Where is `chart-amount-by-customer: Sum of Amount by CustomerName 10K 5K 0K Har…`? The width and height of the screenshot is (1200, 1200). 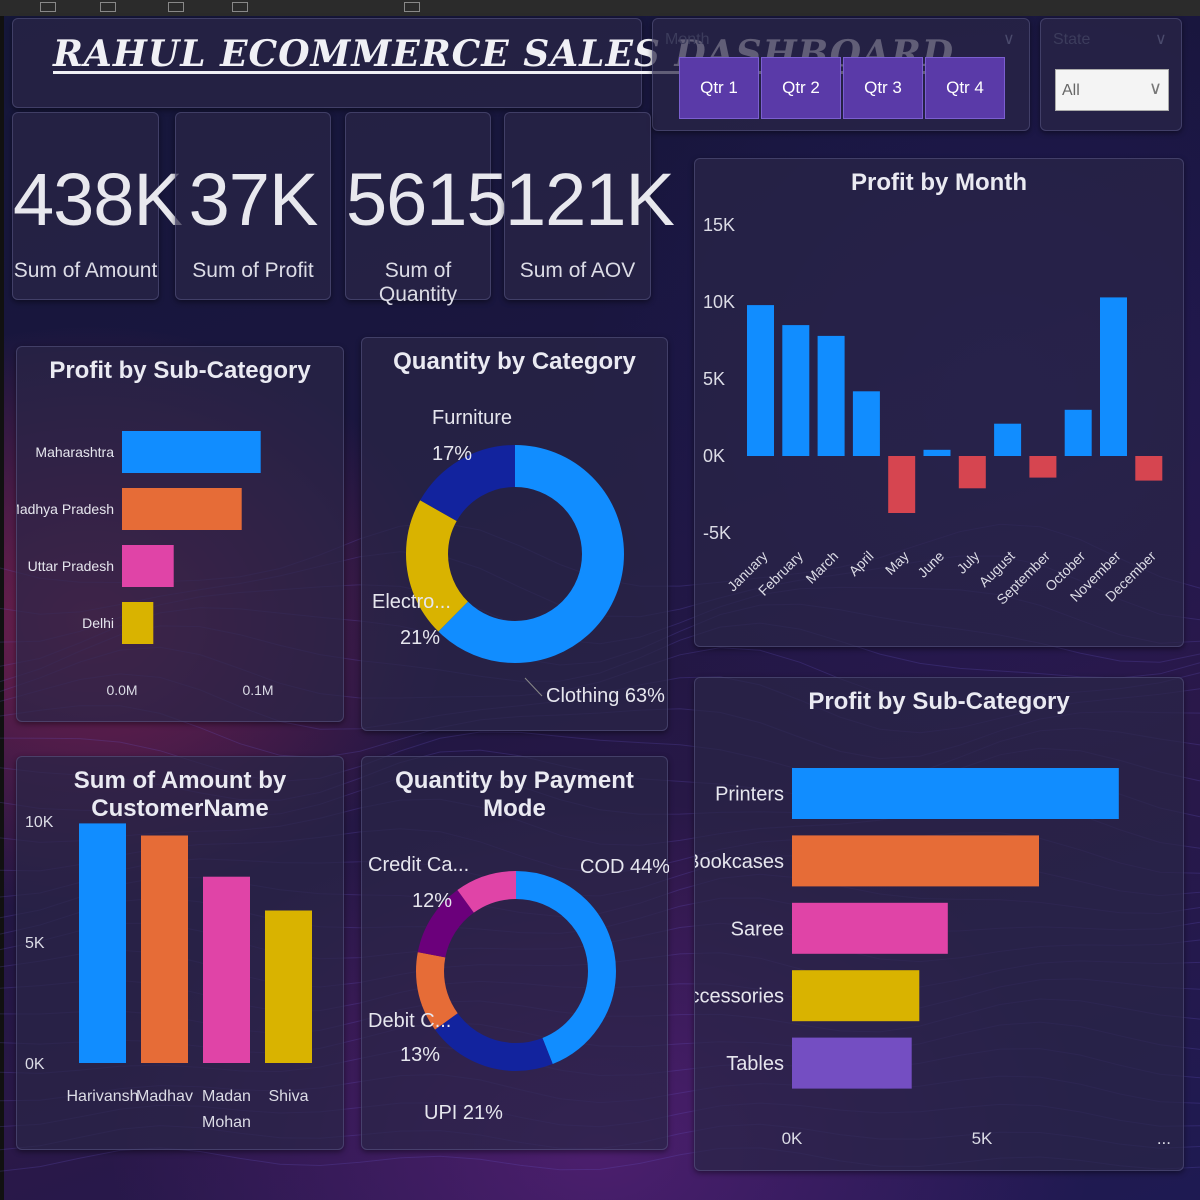 chart-amount-by-customer: Sum of Amount by CustomerName 10K 5K 0K Har… is located at coordinates (180, 953).